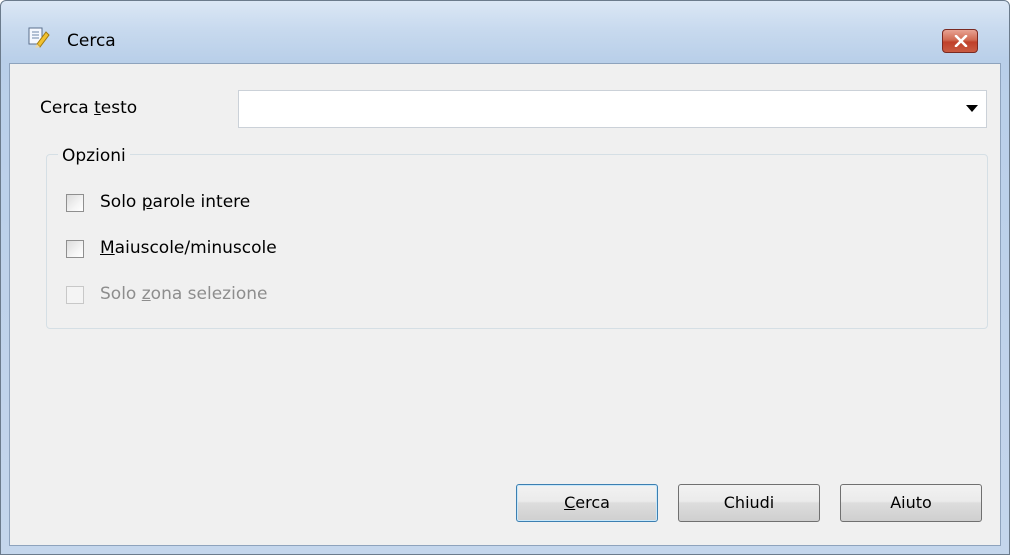  Describe the element at coordinates (91, 41) in the screenshot. I see `window-title: Cerca` at that location.